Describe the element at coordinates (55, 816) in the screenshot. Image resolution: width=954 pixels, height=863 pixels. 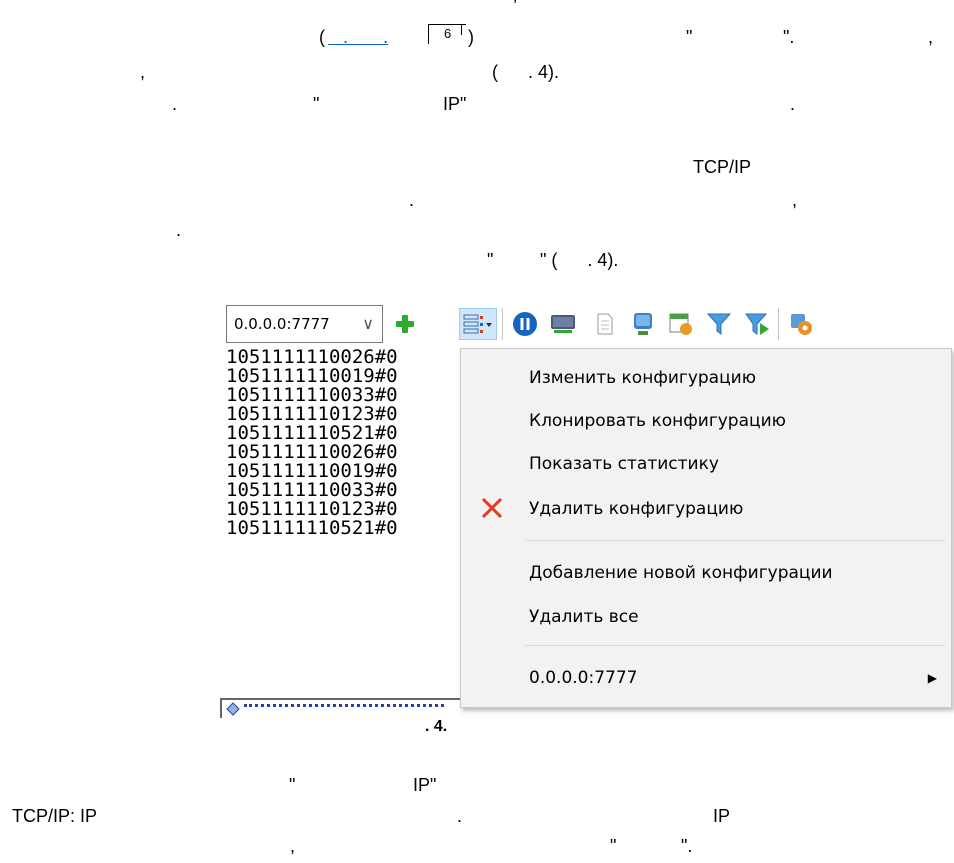
I see `tcpip-ip-text: TCP/IP: IP` at that location.